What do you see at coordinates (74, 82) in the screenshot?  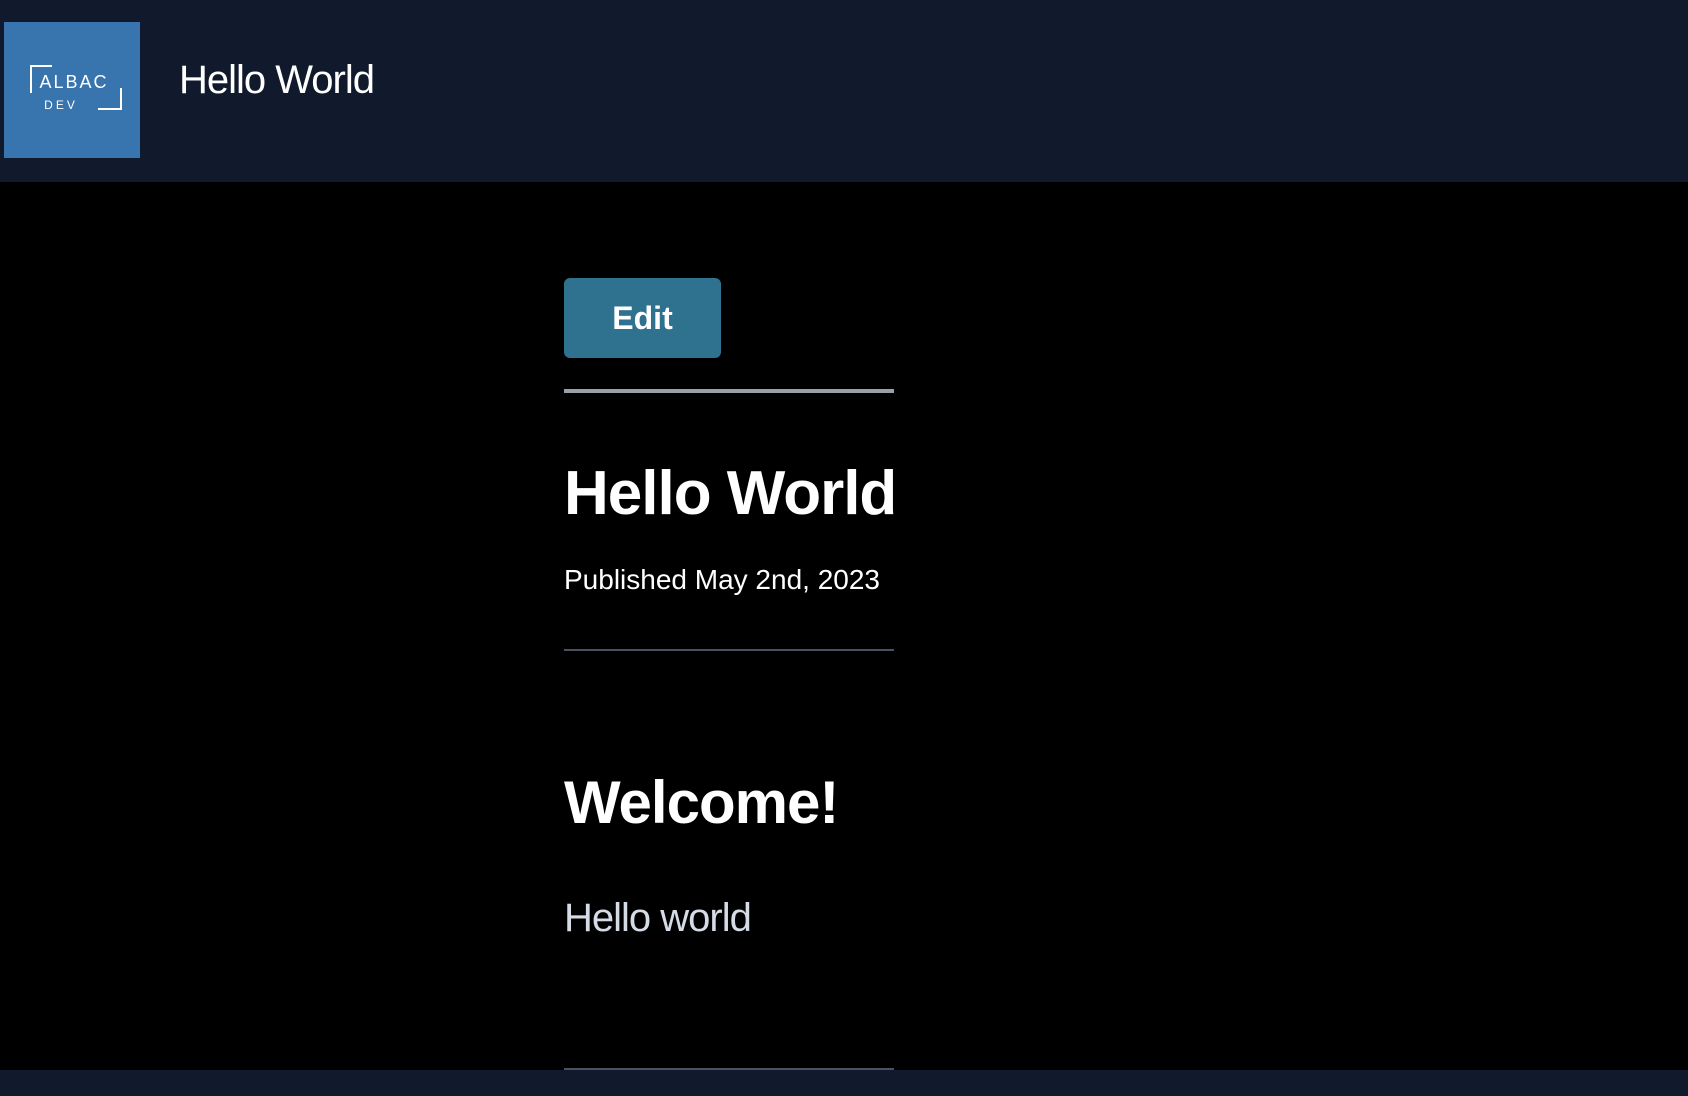 I see `logo-text: ALBAC` at bounding box center [74, 82].